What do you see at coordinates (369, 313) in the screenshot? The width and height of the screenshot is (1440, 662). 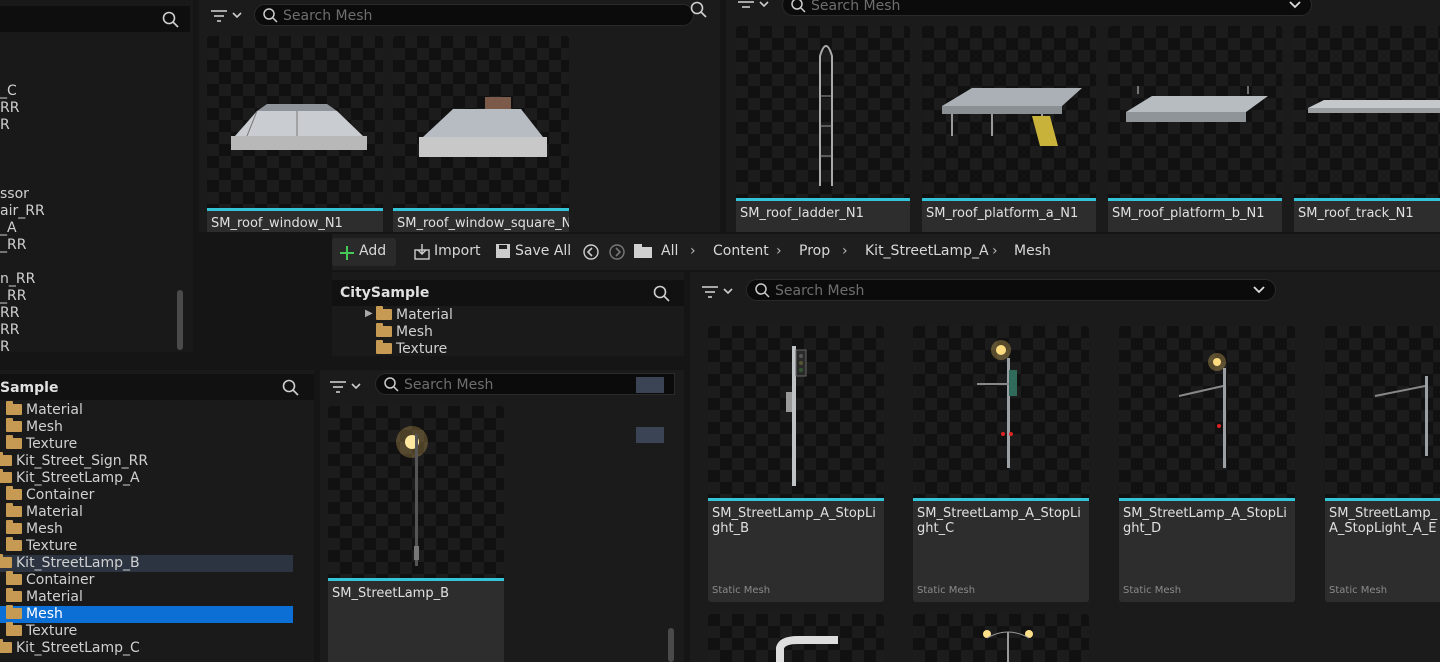 I see `expand-arrow-icon: ▶` at bounding box center [369, 313].